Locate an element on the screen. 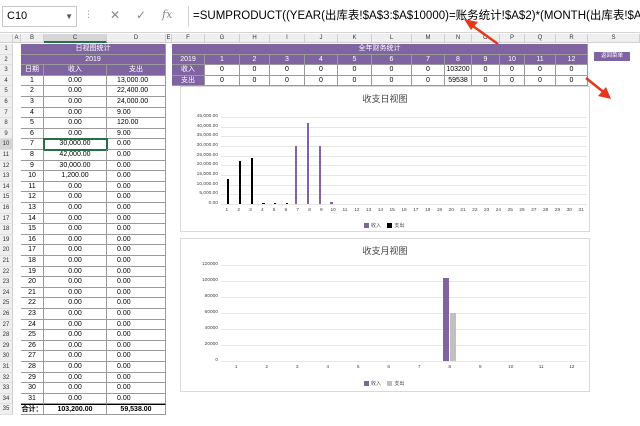 Image resolution: width=640 pixels, height=426 pixels. row-header: 3 is located at coordinates (6, 70).